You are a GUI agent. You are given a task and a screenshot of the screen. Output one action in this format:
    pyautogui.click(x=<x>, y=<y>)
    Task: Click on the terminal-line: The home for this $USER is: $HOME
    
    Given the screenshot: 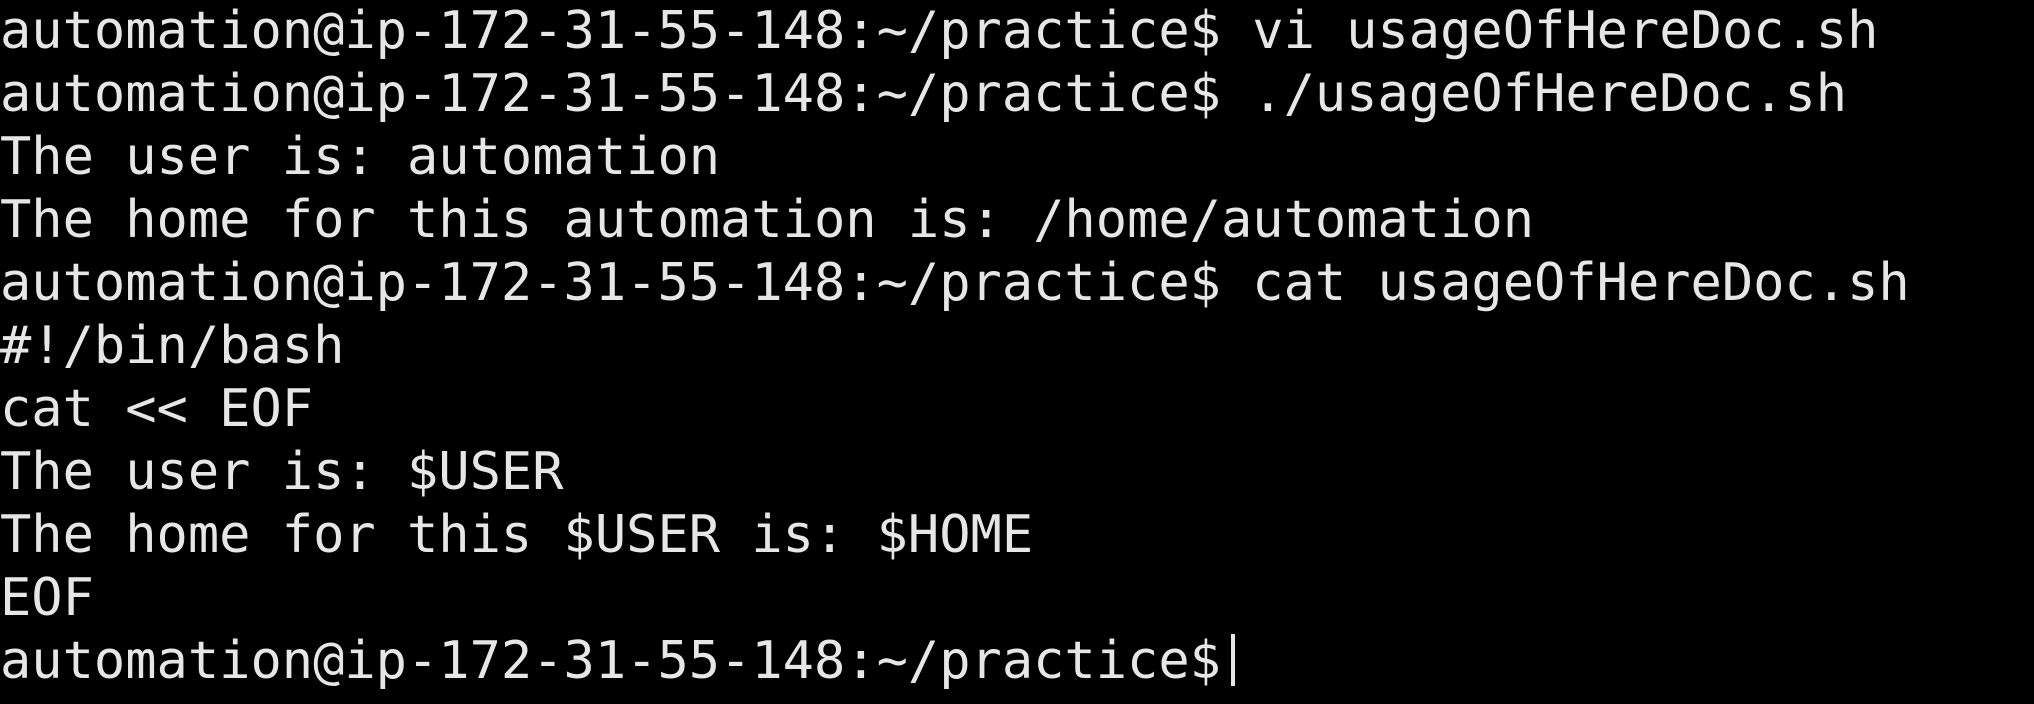 What is the action you would take?
    pyautogui.click(x=517, y=535)
    